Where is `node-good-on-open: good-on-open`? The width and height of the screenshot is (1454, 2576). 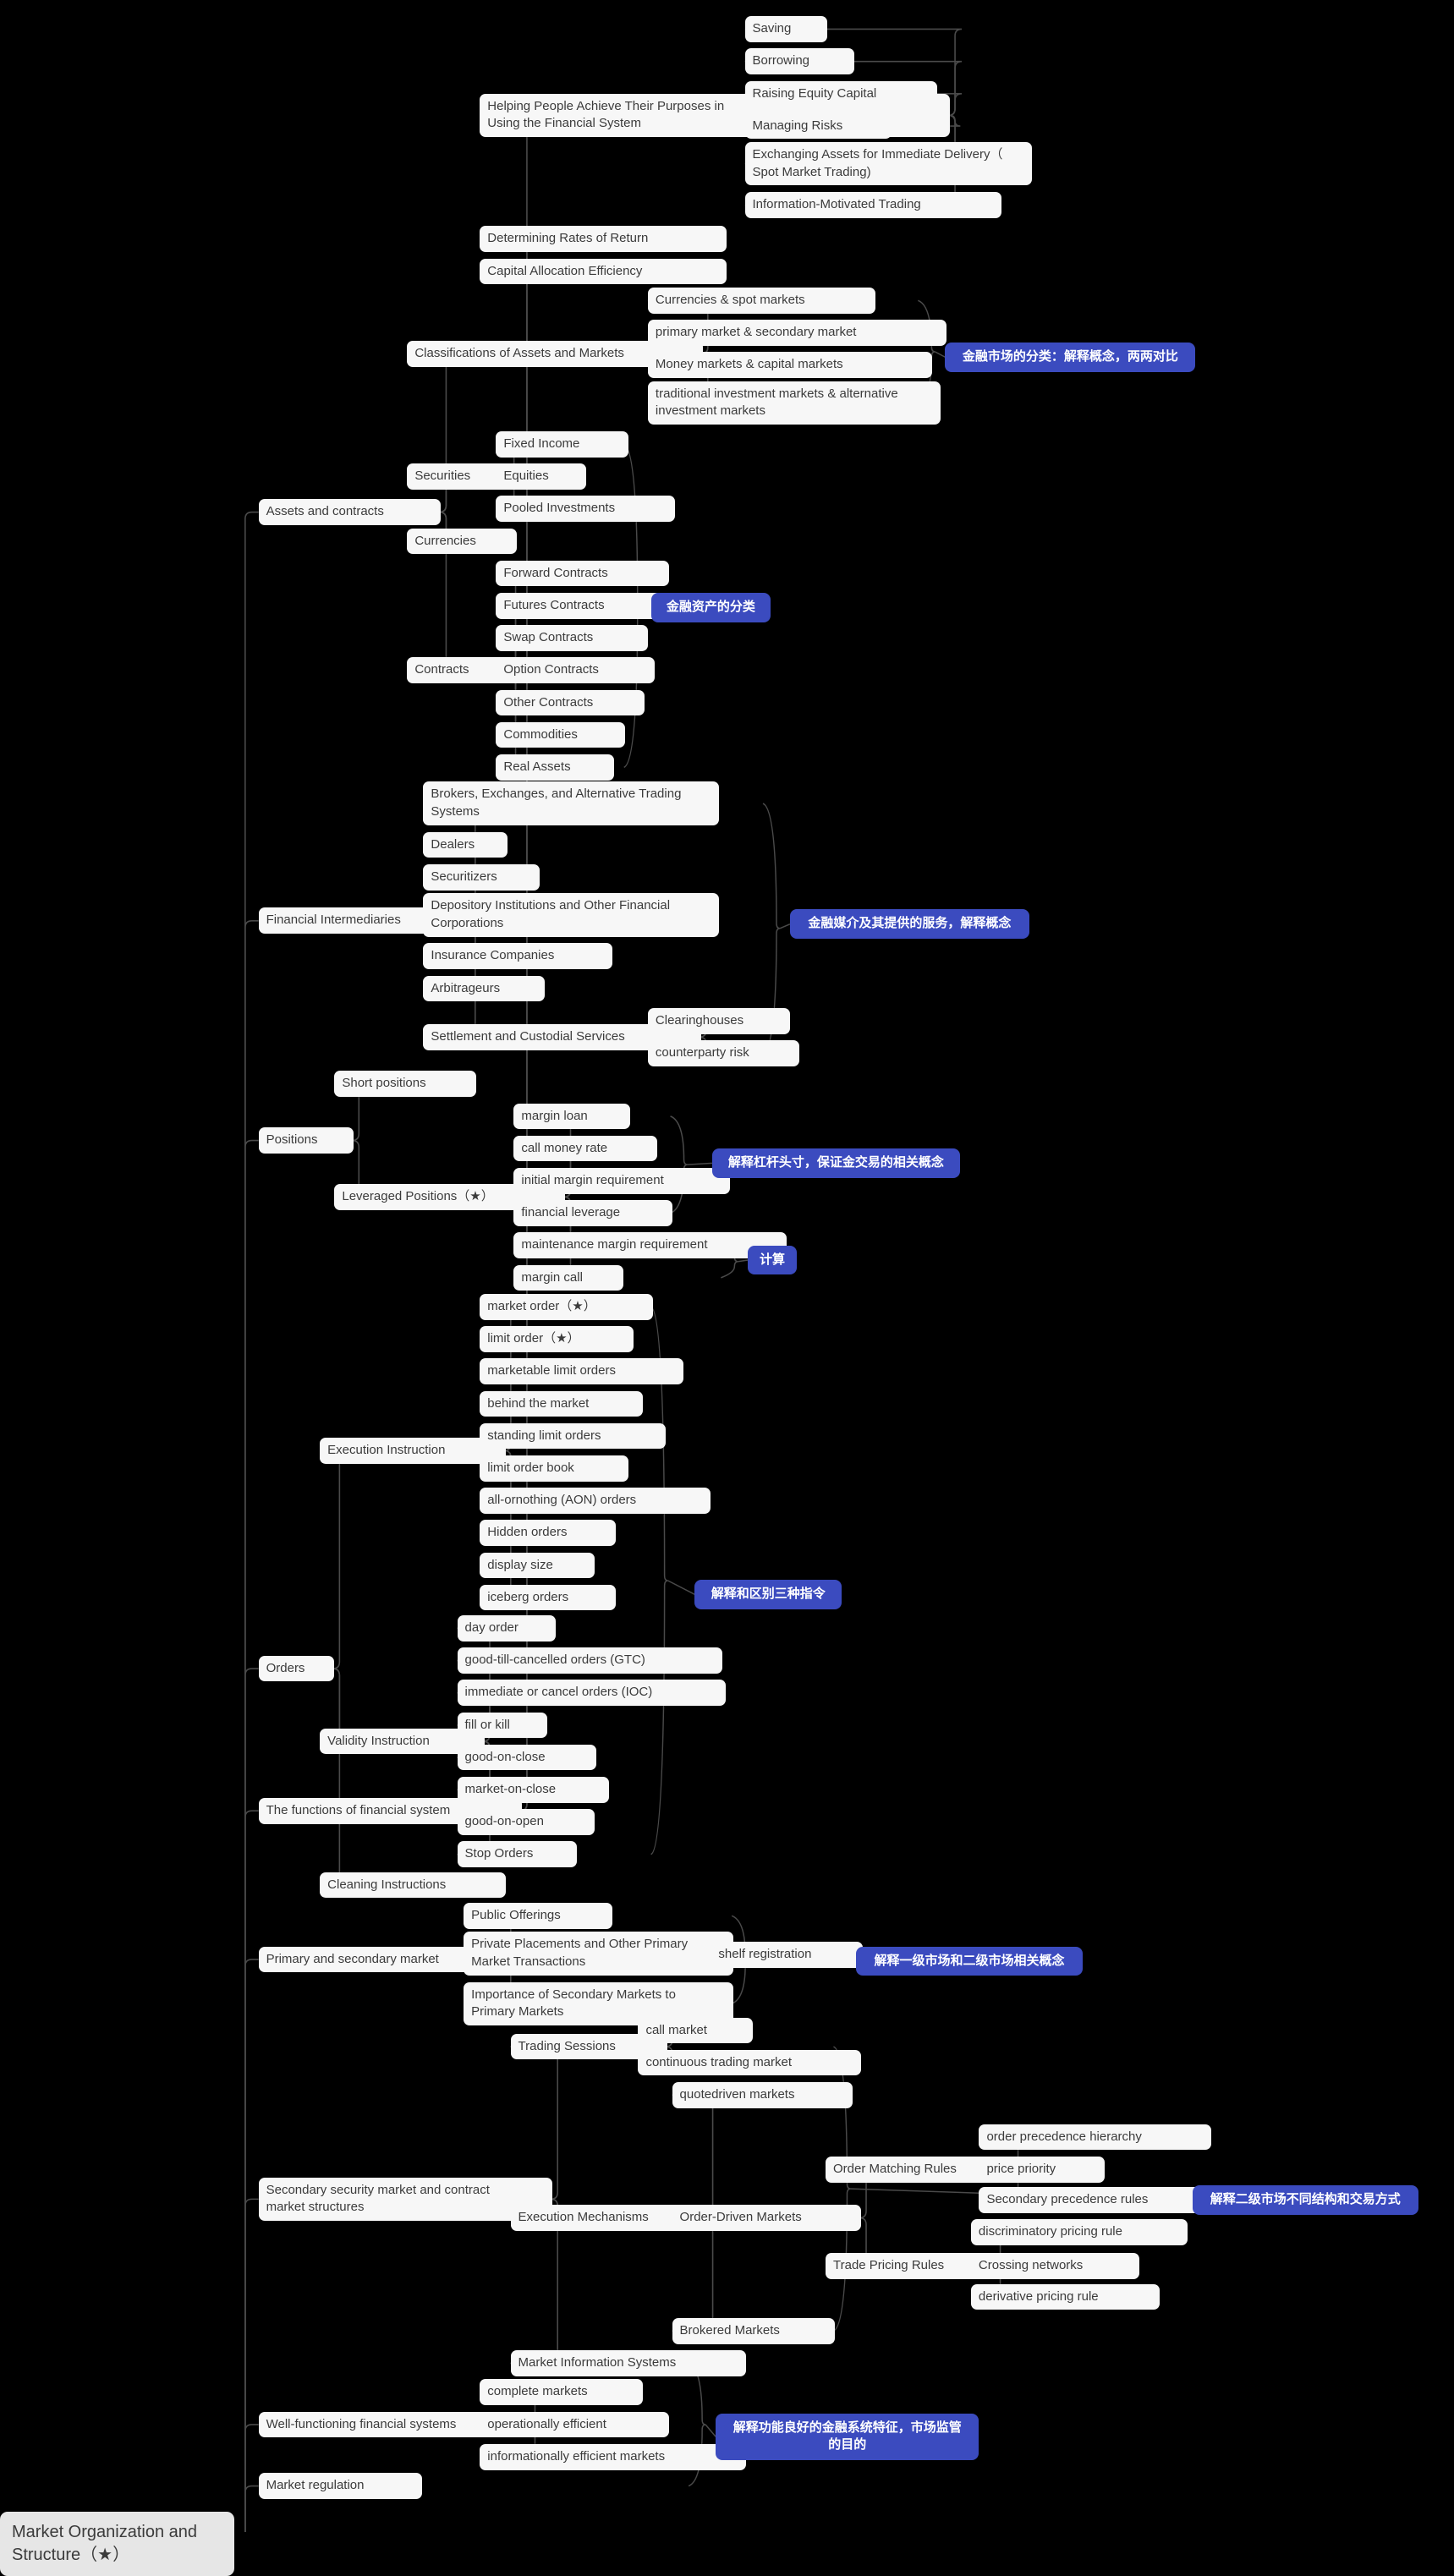
node-good-on-open: good-on-open is located at coordinates (526, 1822).